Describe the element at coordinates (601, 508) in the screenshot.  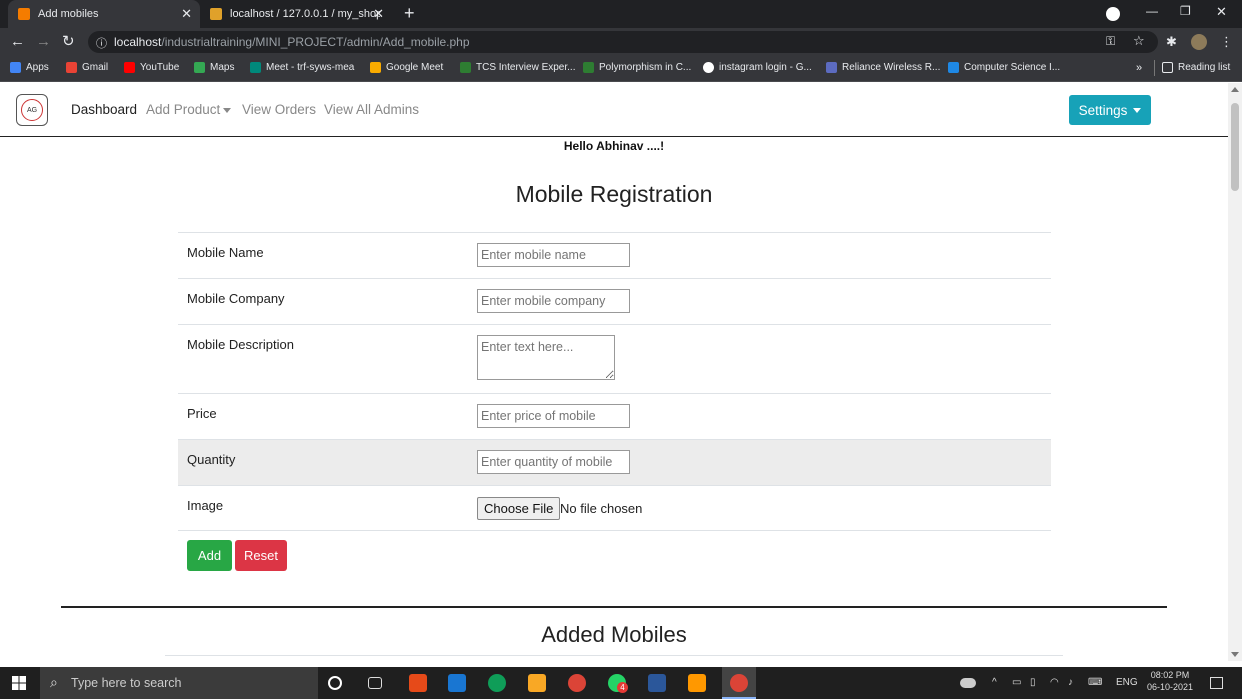
I see `file-status: No file chosen` at that location.